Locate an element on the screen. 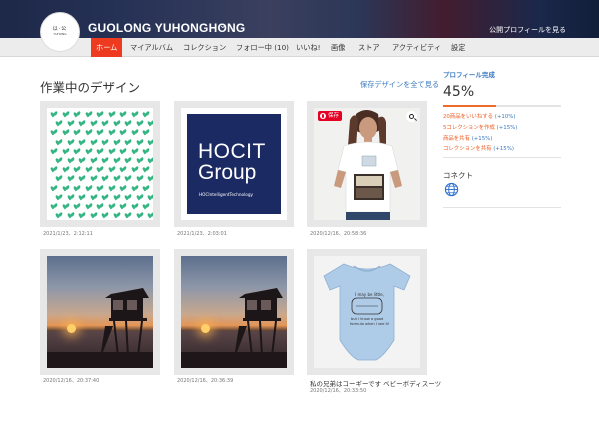 Image resolution: width=599 pixels, height=426 pixels. tab-likes: いいね! is located at coordinates (308, 47).